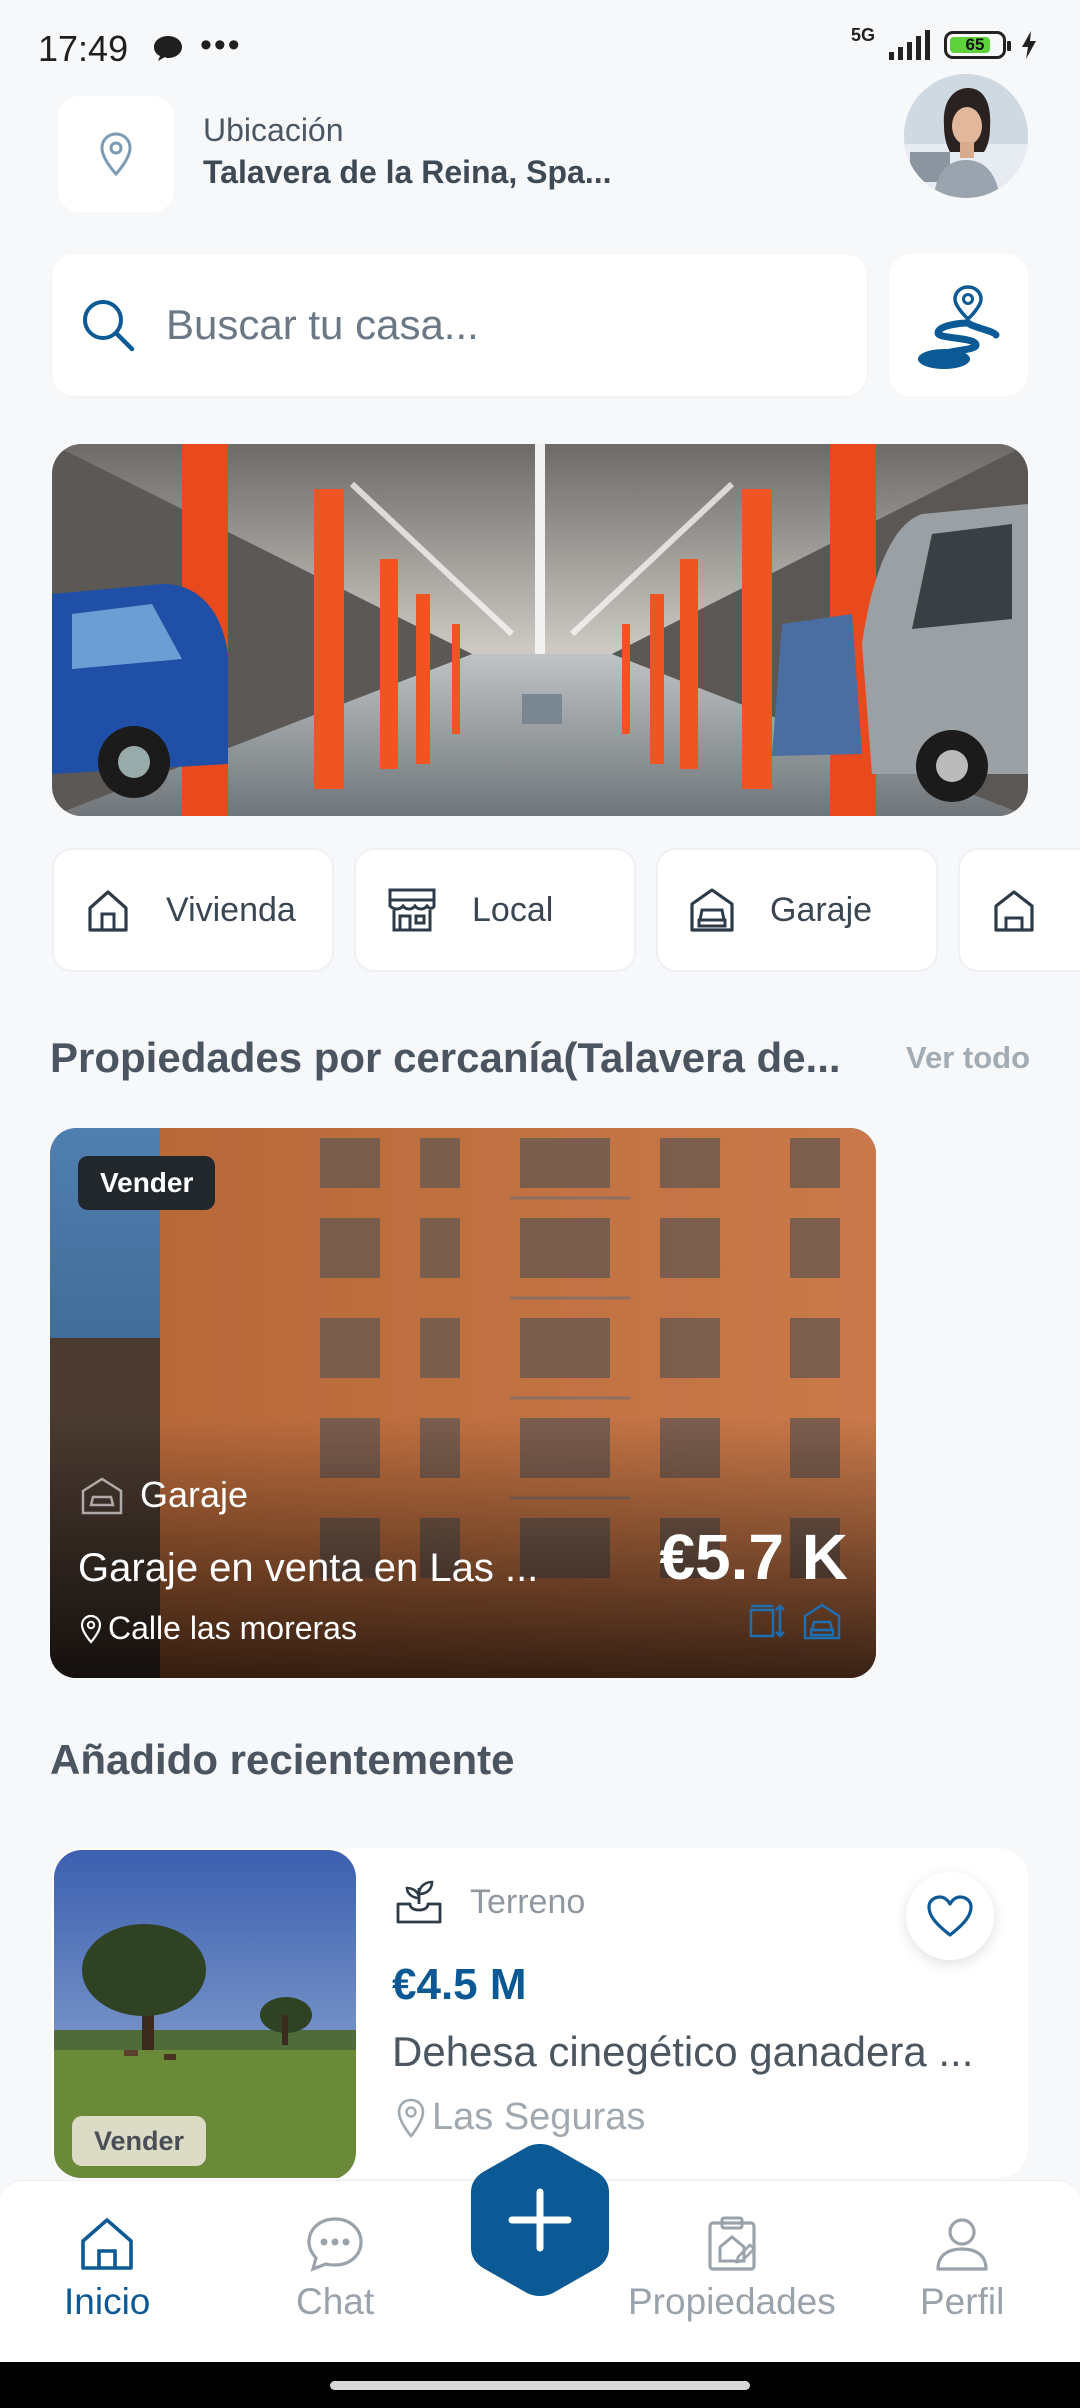 Image resolution: width=1080 pixels, height=2408 pixels. What do you see at coordinates (862, 34) in the screenshot?
I see `network-type: 5G` at bounding box center [862, 34].